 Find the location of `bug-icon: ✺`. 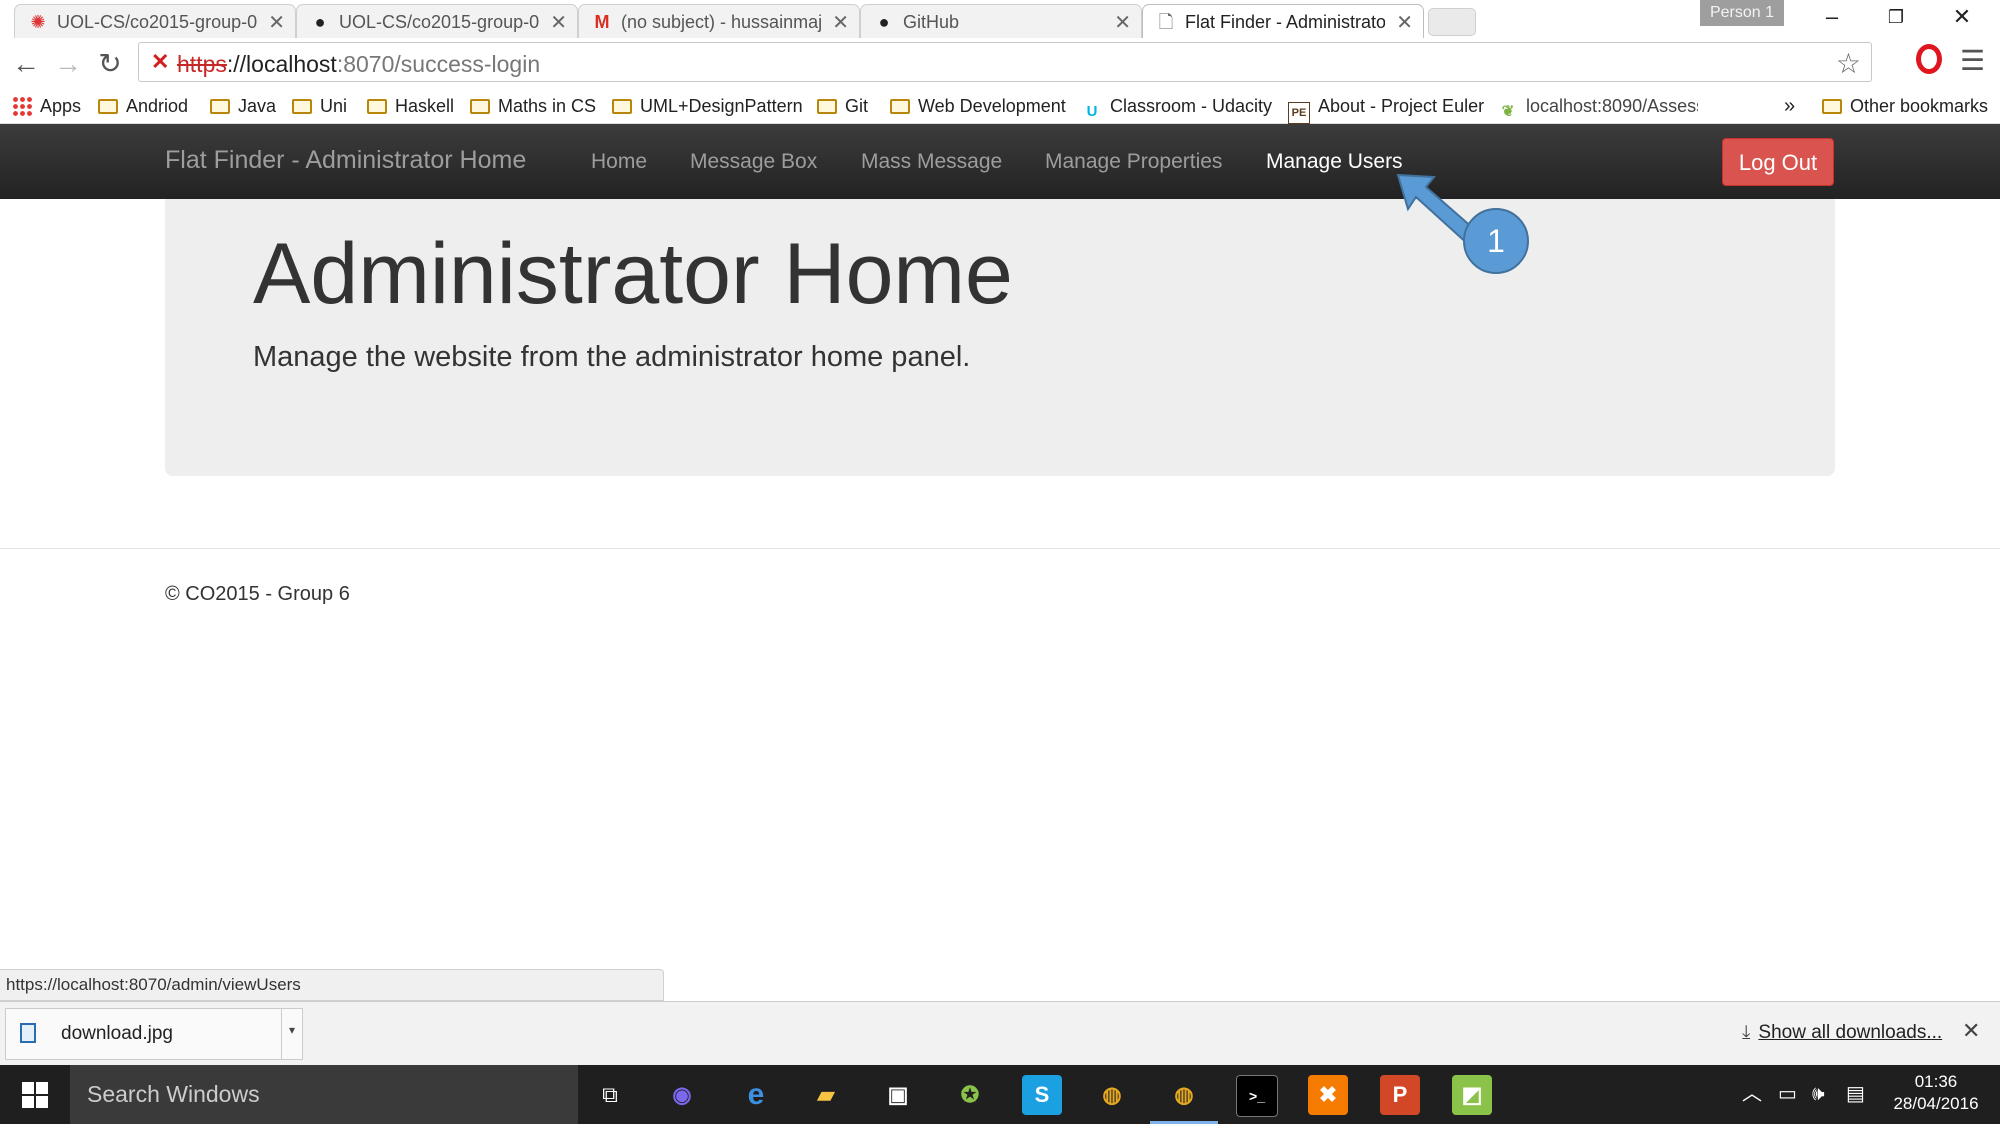

bug-icon: ✺ is located at coordinates (38, 22).